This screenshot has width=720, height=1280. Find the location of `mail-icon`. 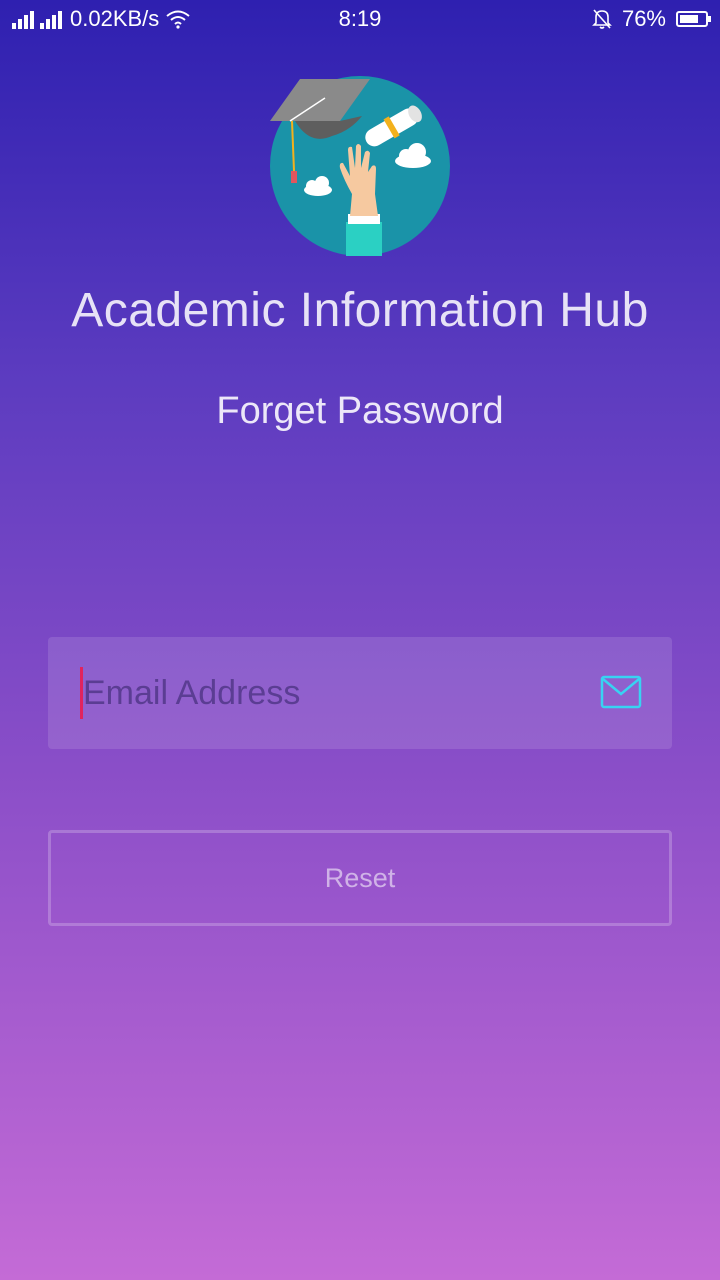

mail-icon is located at coordinates (621, 692).